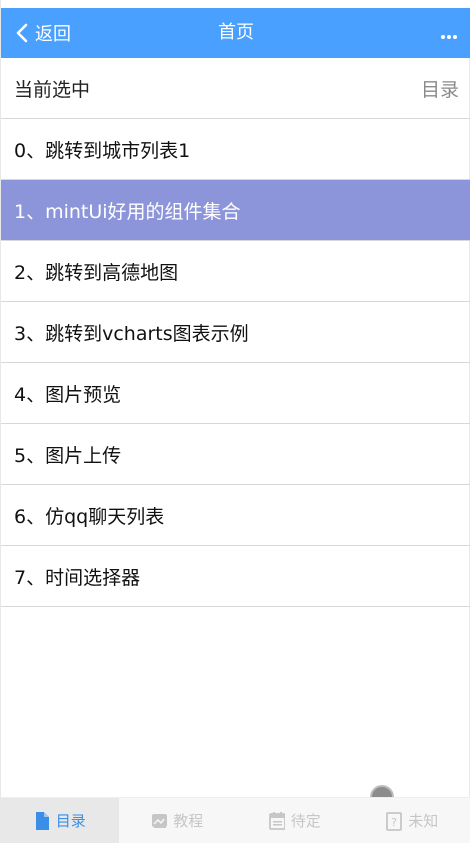 This screenshot has height=843, width=470. I want to click on list-item-label: 0、跳转到城市列表1, so click(102, 150).